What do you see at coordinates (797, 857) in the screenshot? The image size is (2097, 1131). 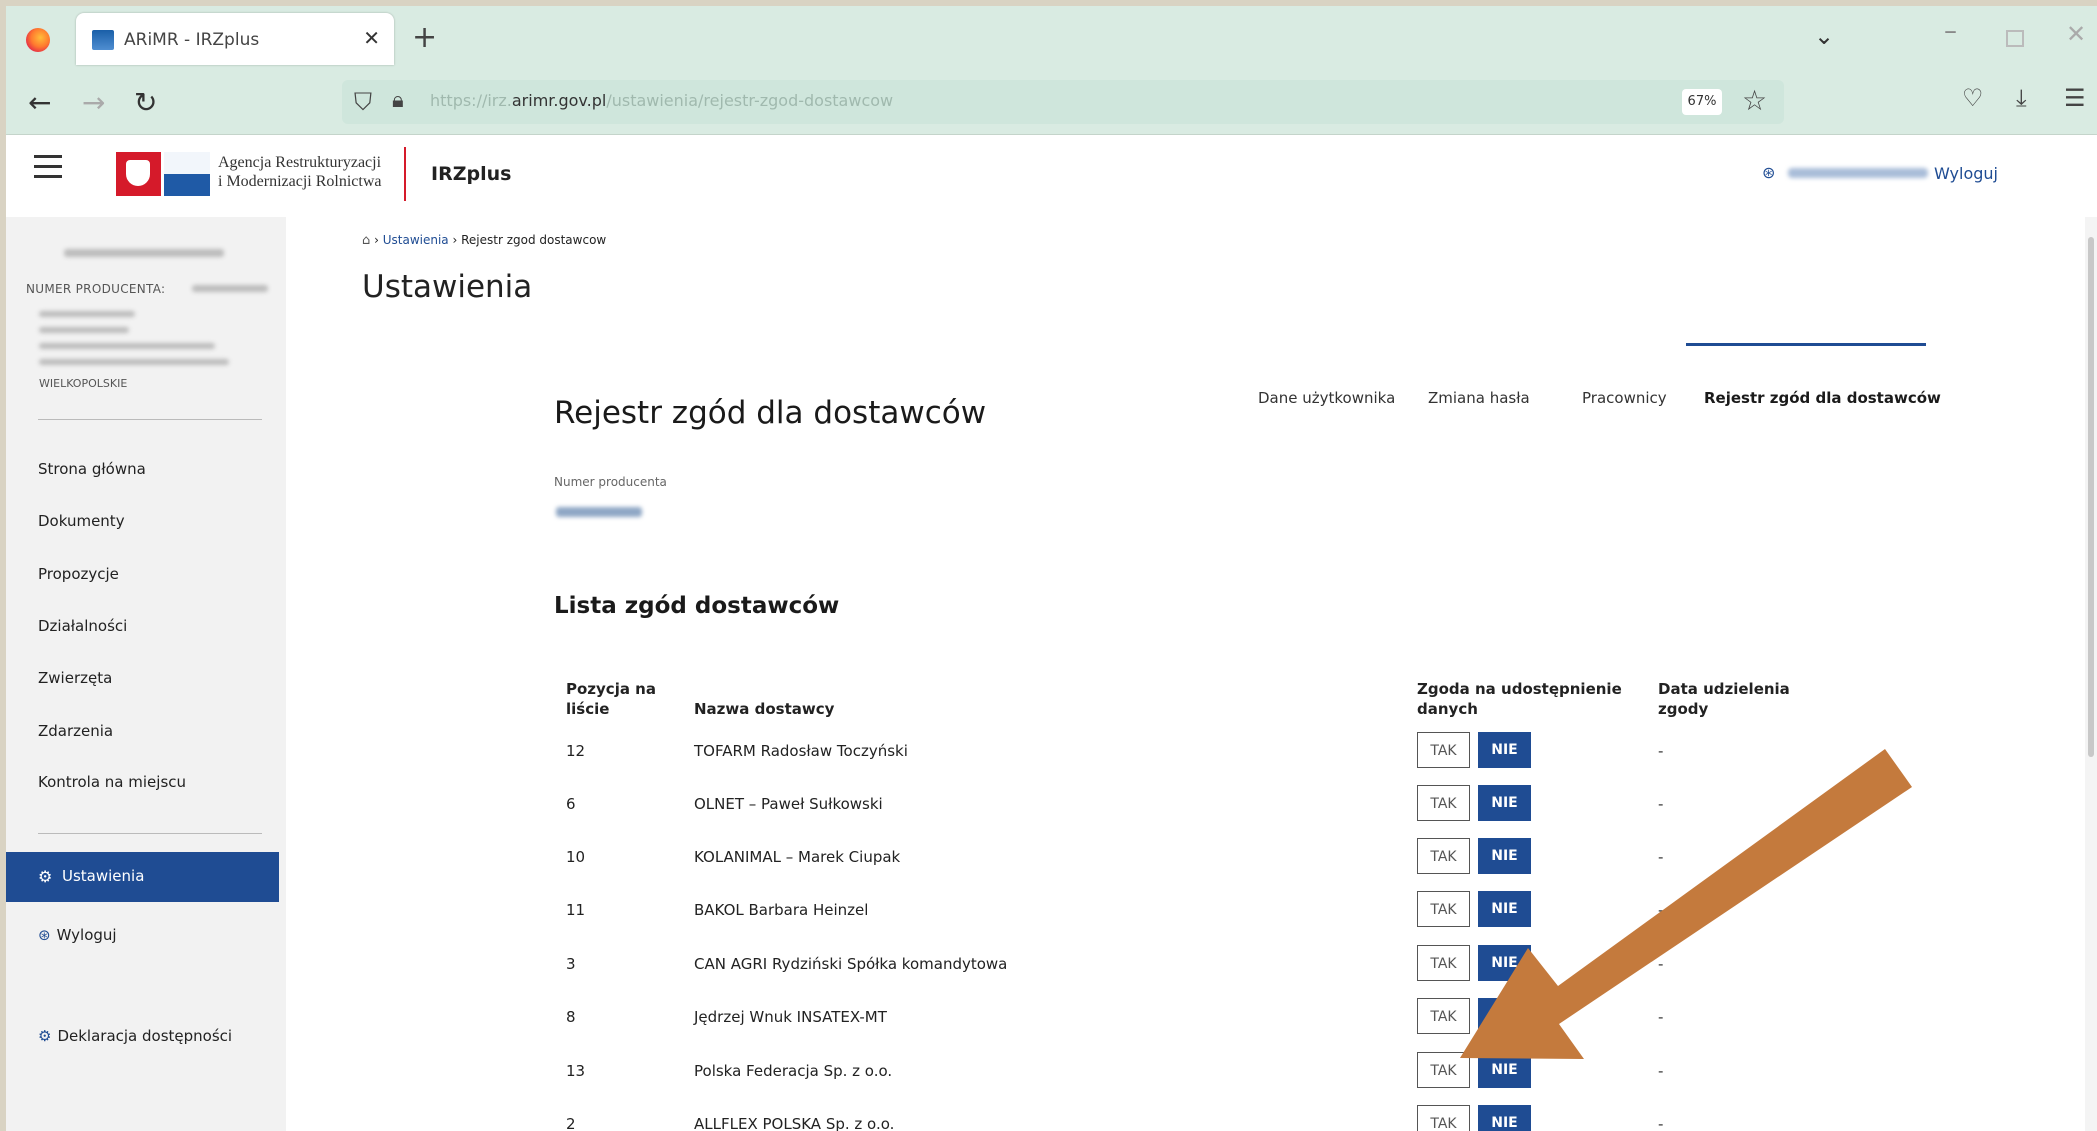 I see `row-supplier-name: KOLANIMAL – Marek Ciupak` at bounding box center [797, 857].